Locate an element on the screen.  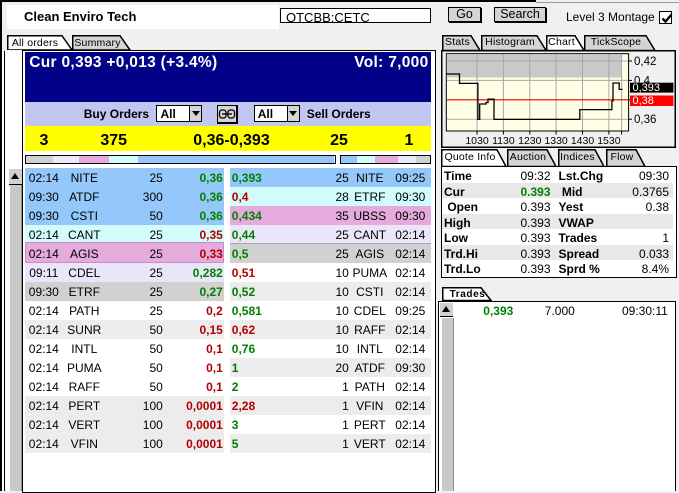
svg-text: 0,393 is located at coordinates (647, 88).